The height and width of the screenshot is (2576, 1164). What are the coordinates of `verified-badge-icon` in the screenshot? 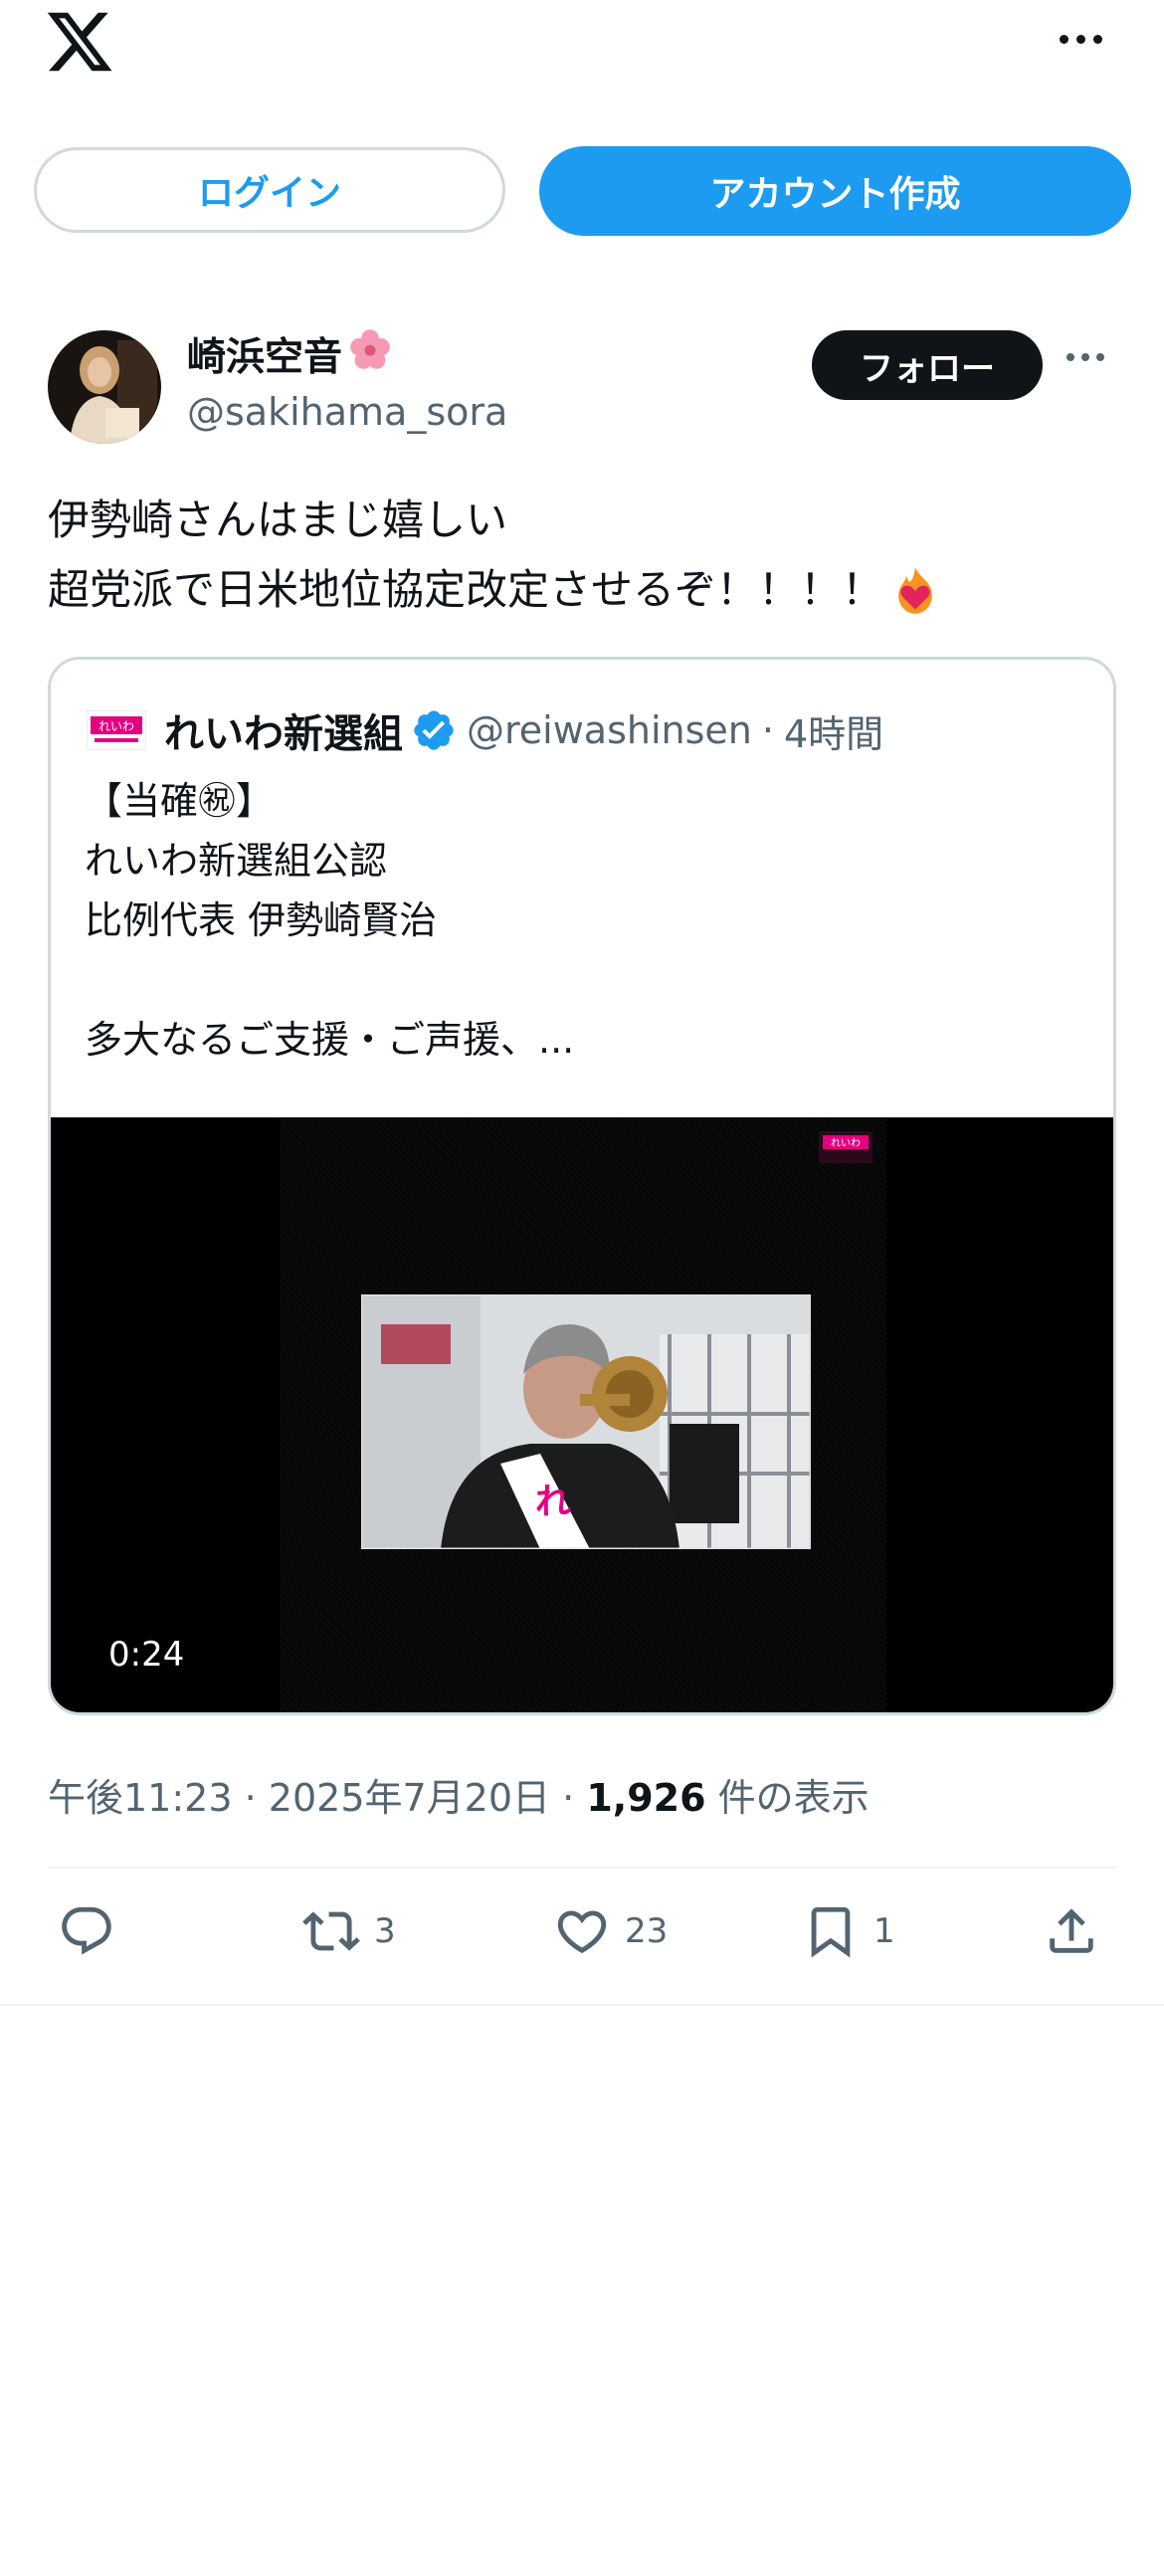 It's located at (434, 730).